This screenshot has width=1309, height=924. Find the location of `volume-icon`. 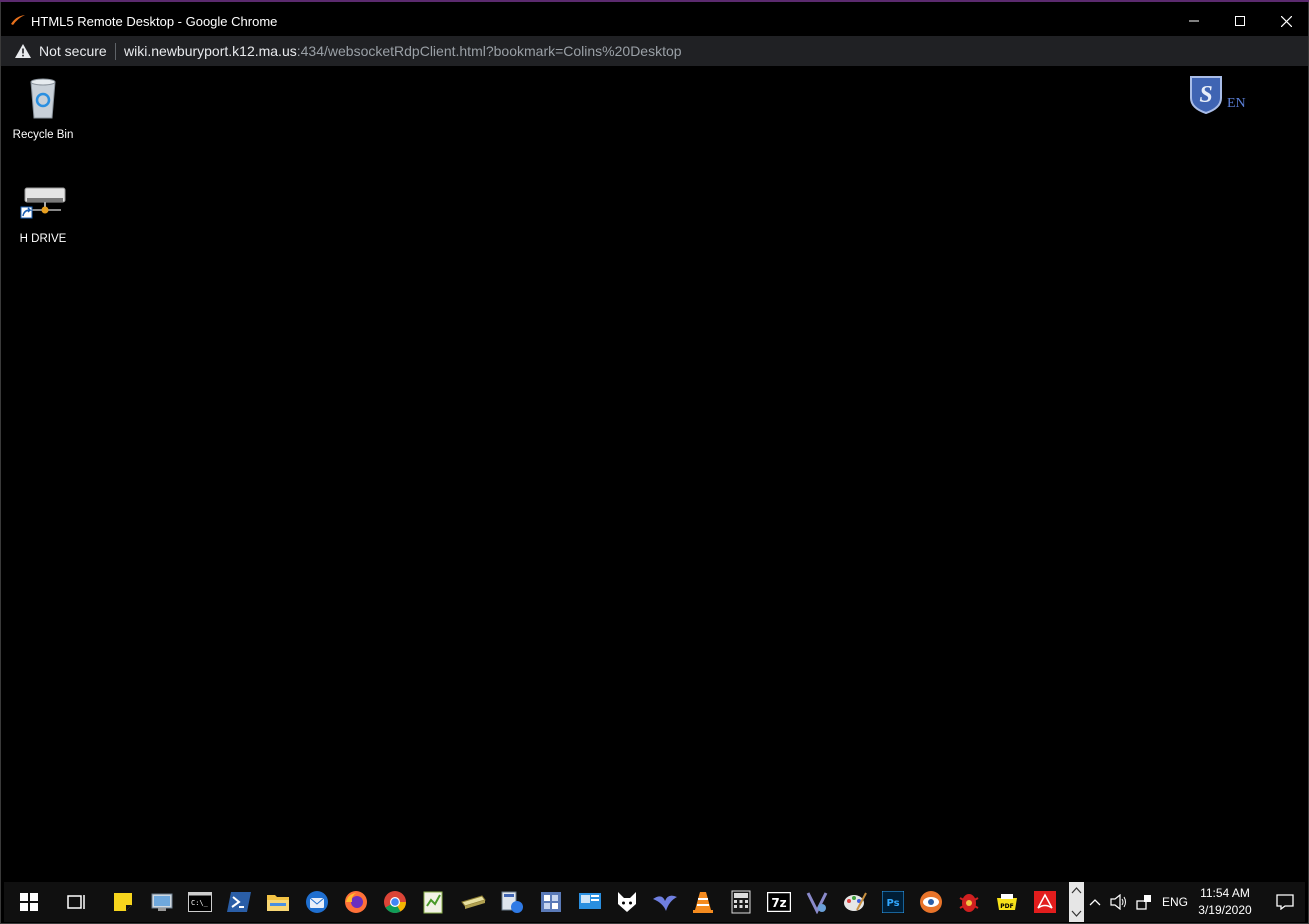

volume-icon is located at coordinates (1118, 902).